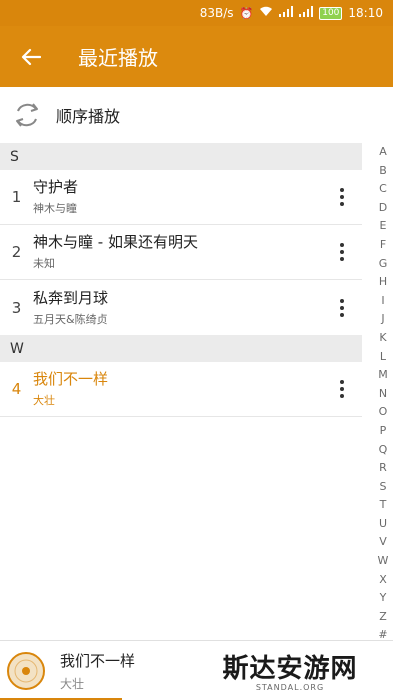 This screenshot has width=393, height=700. What do you see at coordinates (383, 468) in the screenshot?
I see `alphabet-index-letter: R` at bounding box center [383, 468].